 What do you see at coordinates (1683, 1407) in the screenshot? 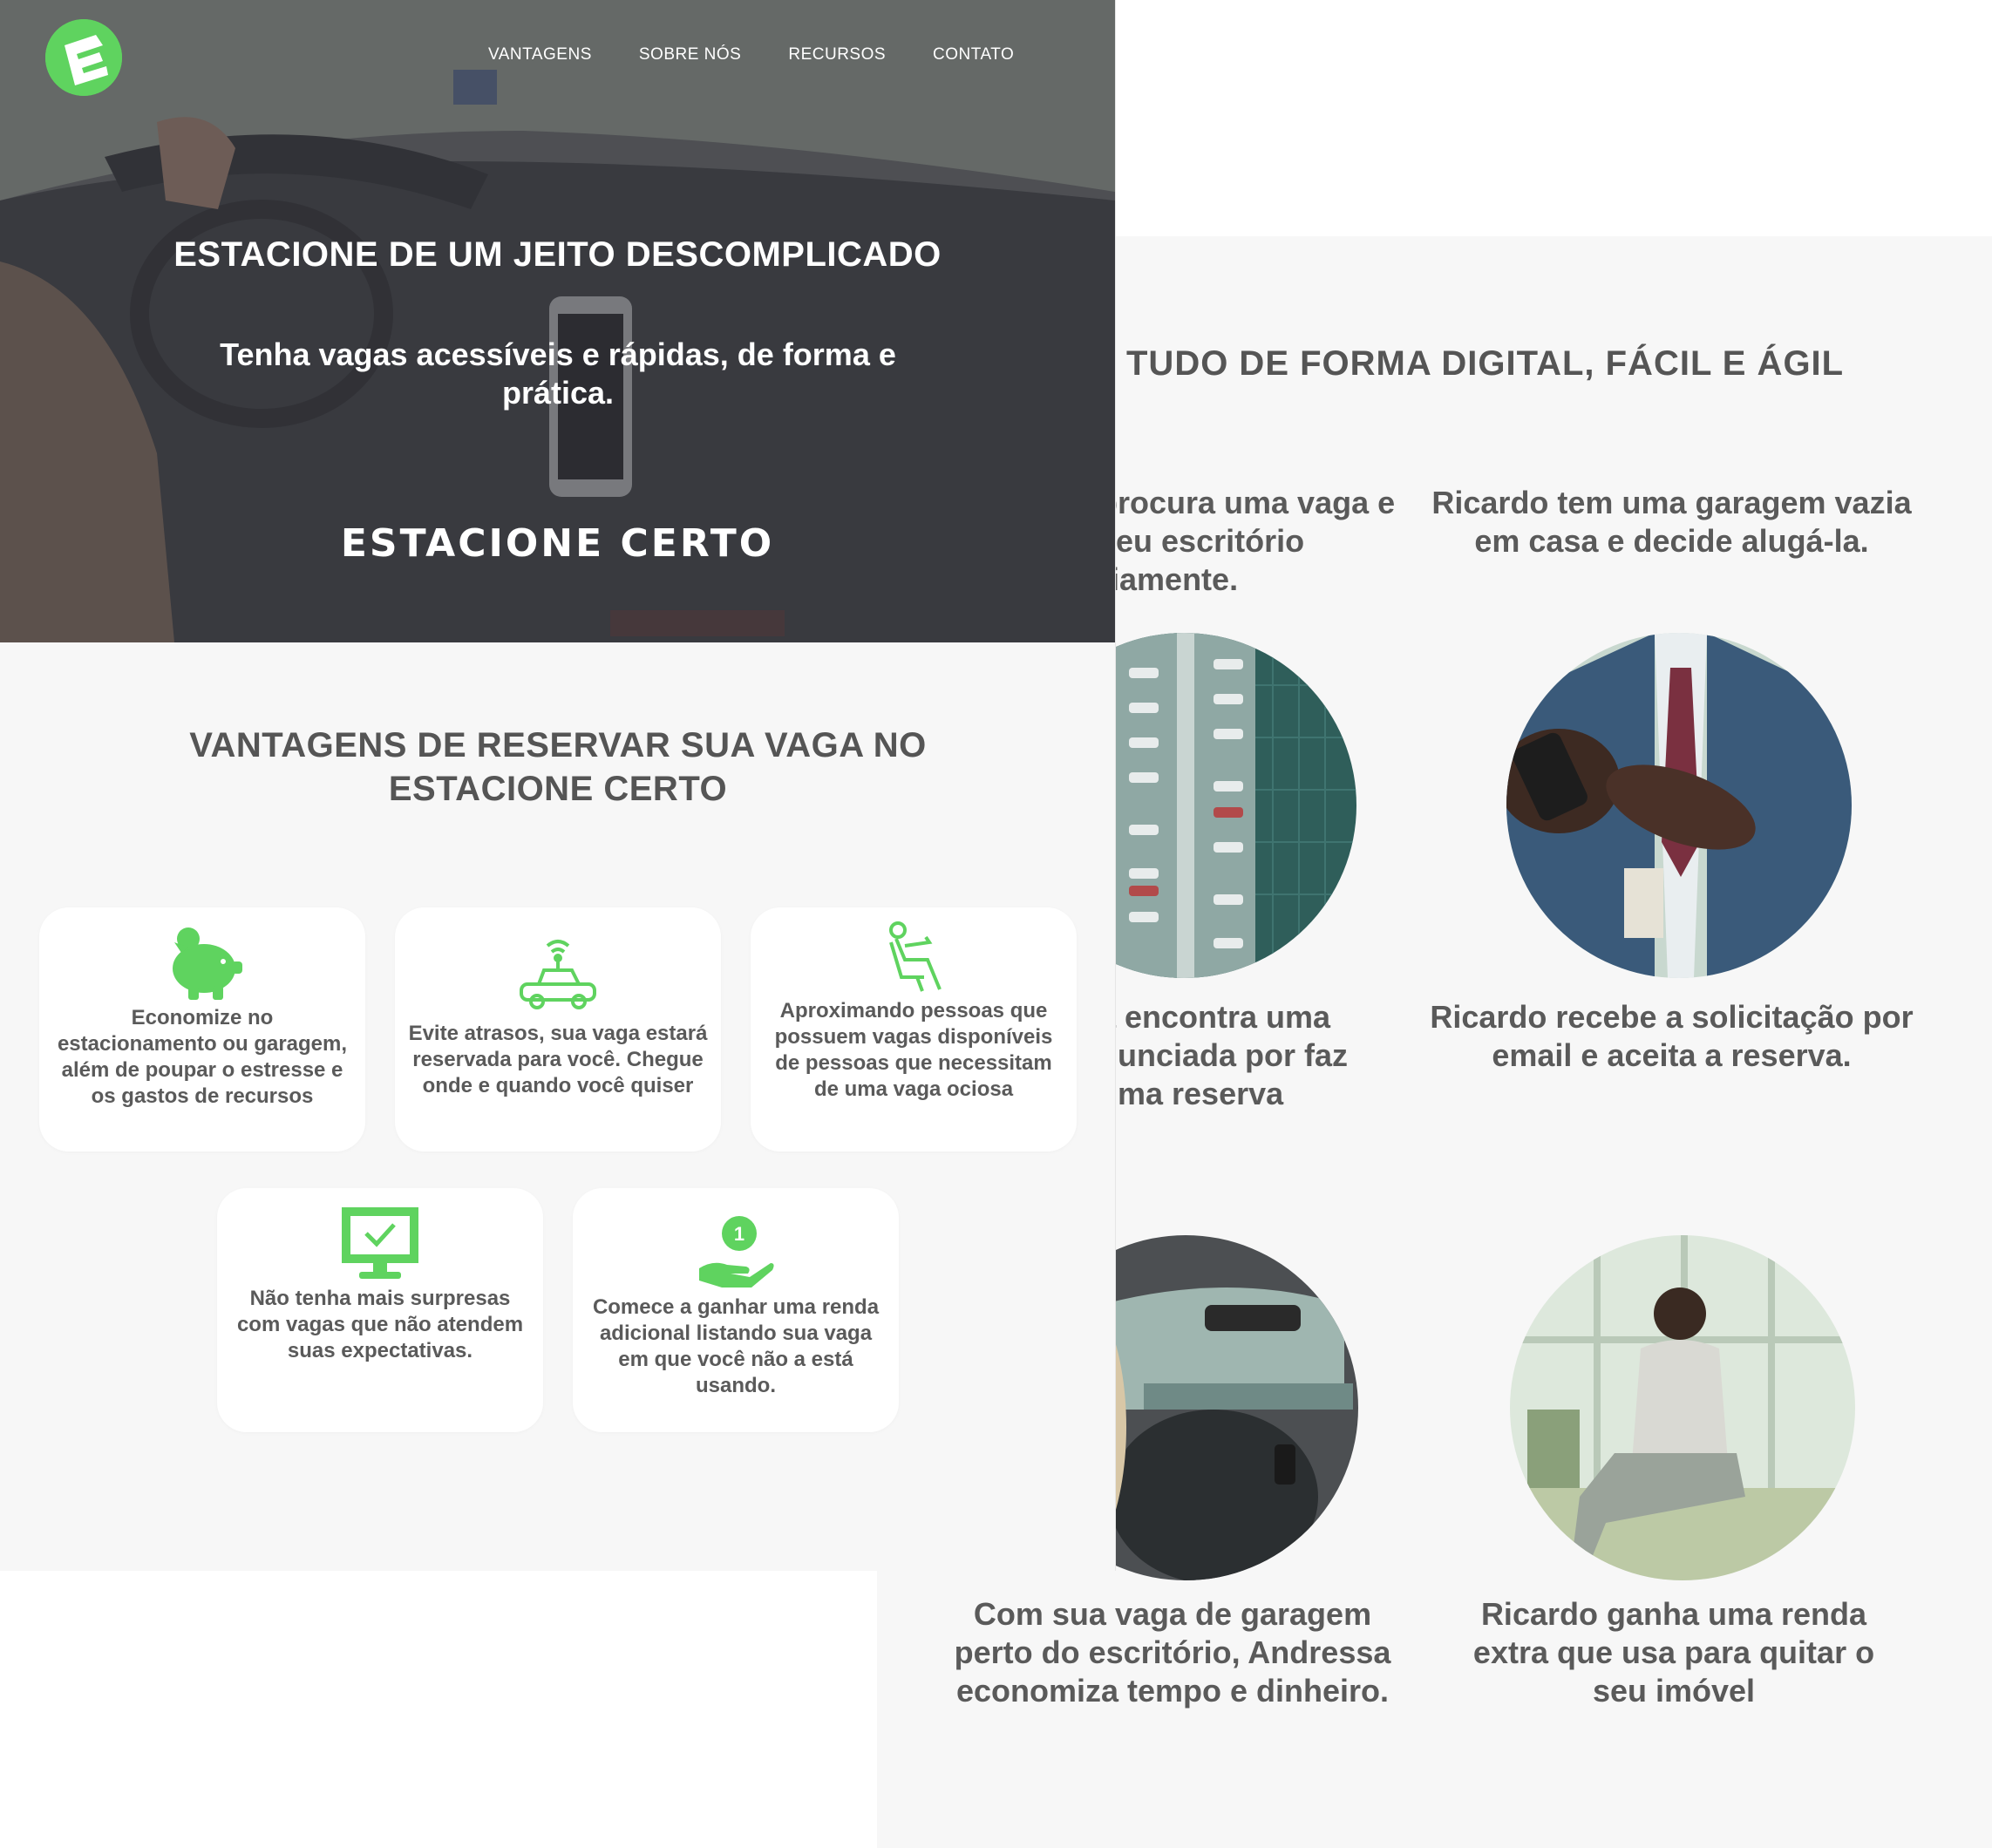
I see `man-window-phone-photo` at bounding box center [1683, 1407].